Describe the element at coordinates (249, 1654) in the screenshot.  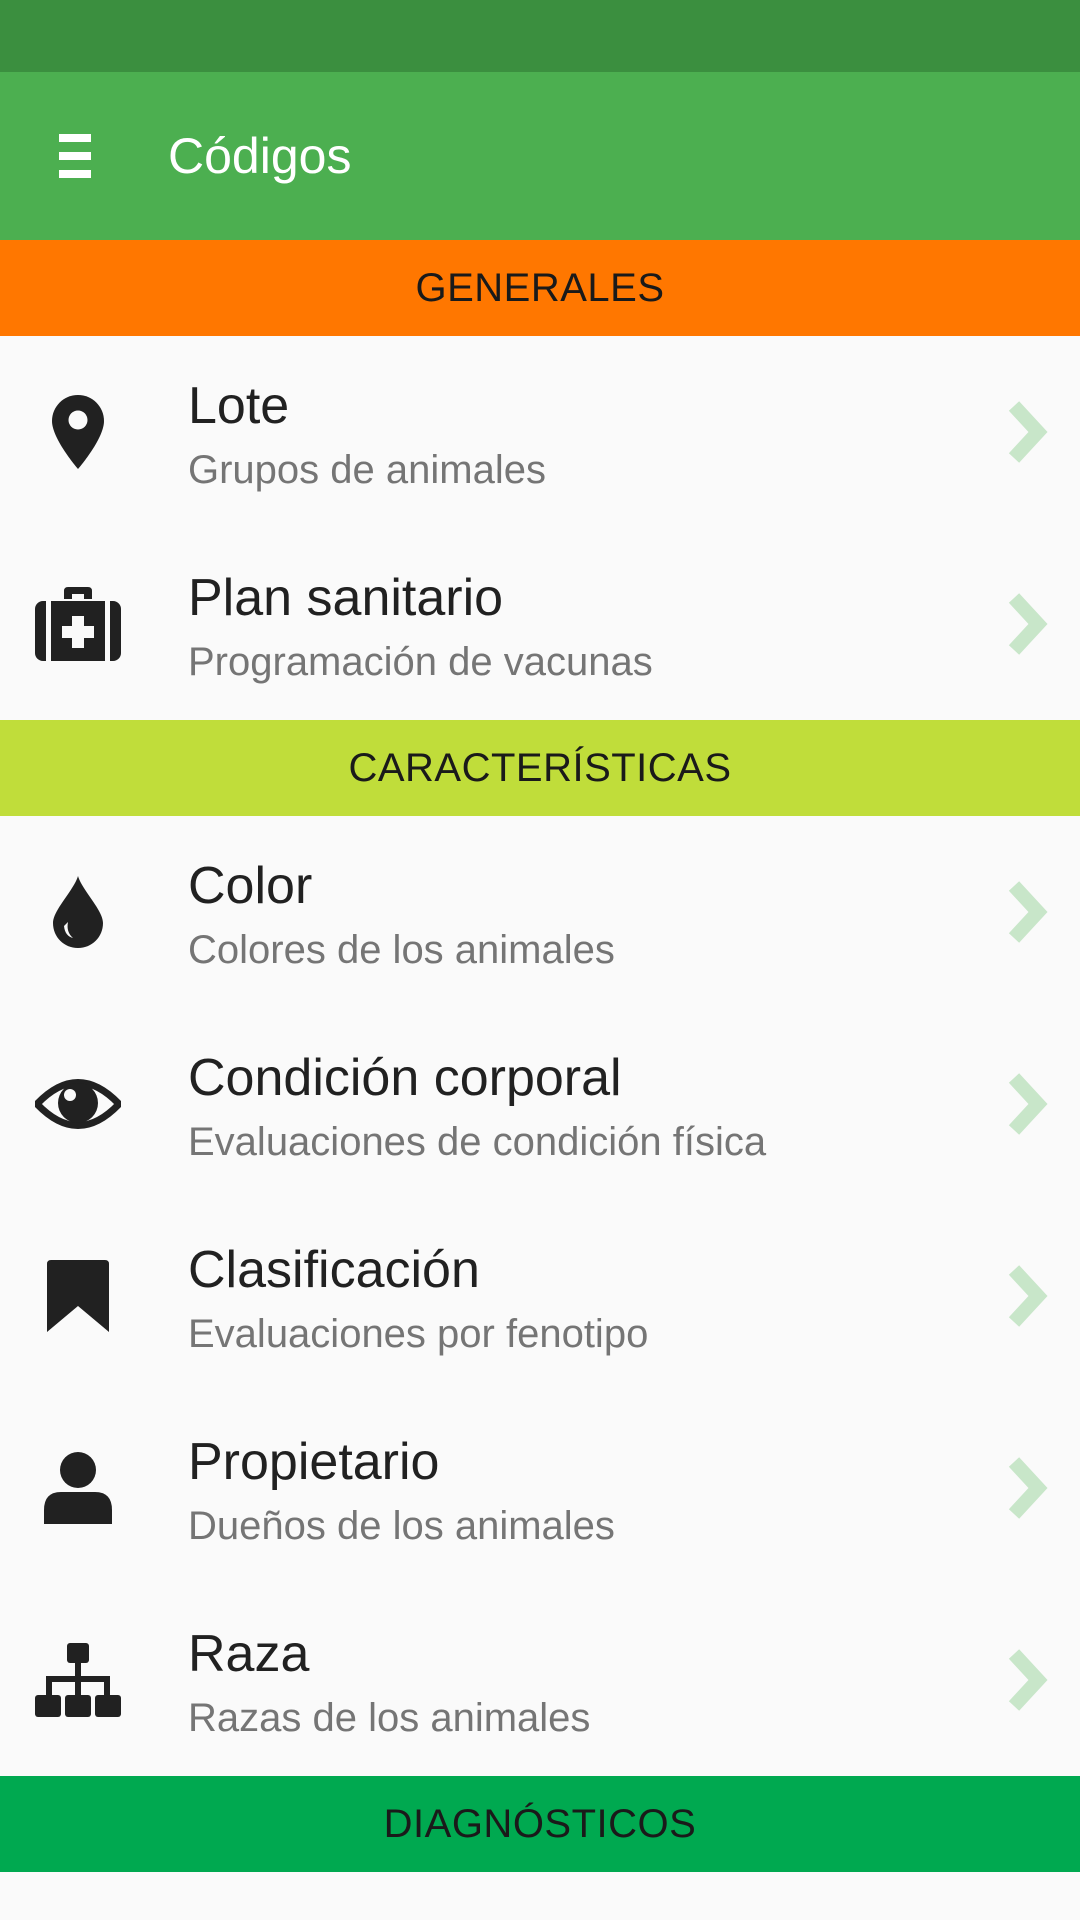
I see `item-title: Raza` at that location.